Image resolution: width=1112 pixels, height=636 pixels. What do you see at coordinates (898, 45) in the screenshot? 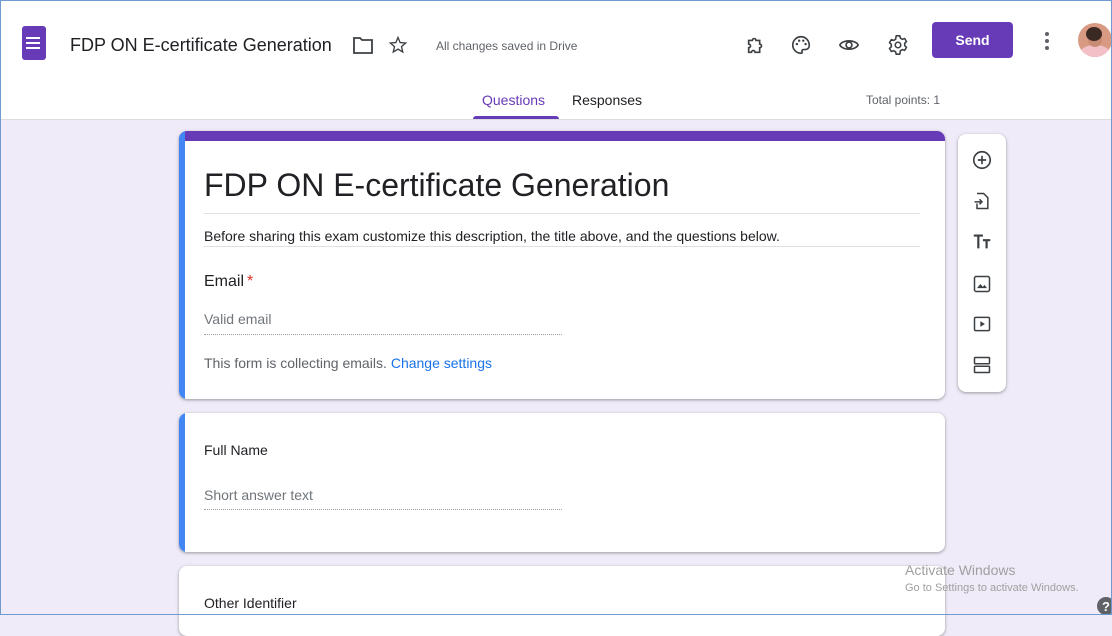
I see `settings-gear-icon` at bounding box center [898, 45].